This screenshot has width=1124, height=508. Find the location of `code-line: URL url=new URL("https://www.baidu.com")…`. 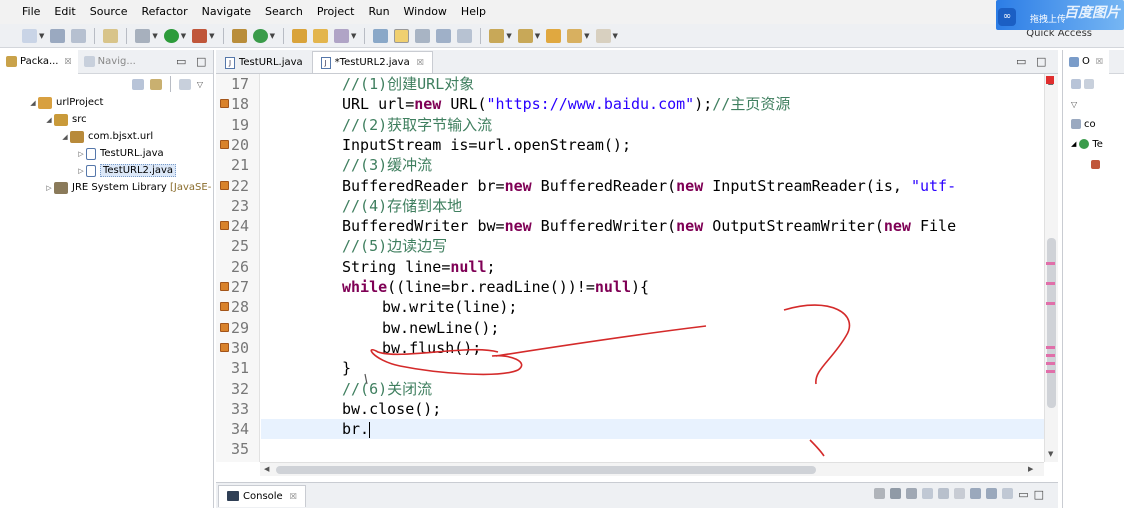

code-line: URL url=new URL("https://www.baidu.com")… is located at coordinates (652, 104).